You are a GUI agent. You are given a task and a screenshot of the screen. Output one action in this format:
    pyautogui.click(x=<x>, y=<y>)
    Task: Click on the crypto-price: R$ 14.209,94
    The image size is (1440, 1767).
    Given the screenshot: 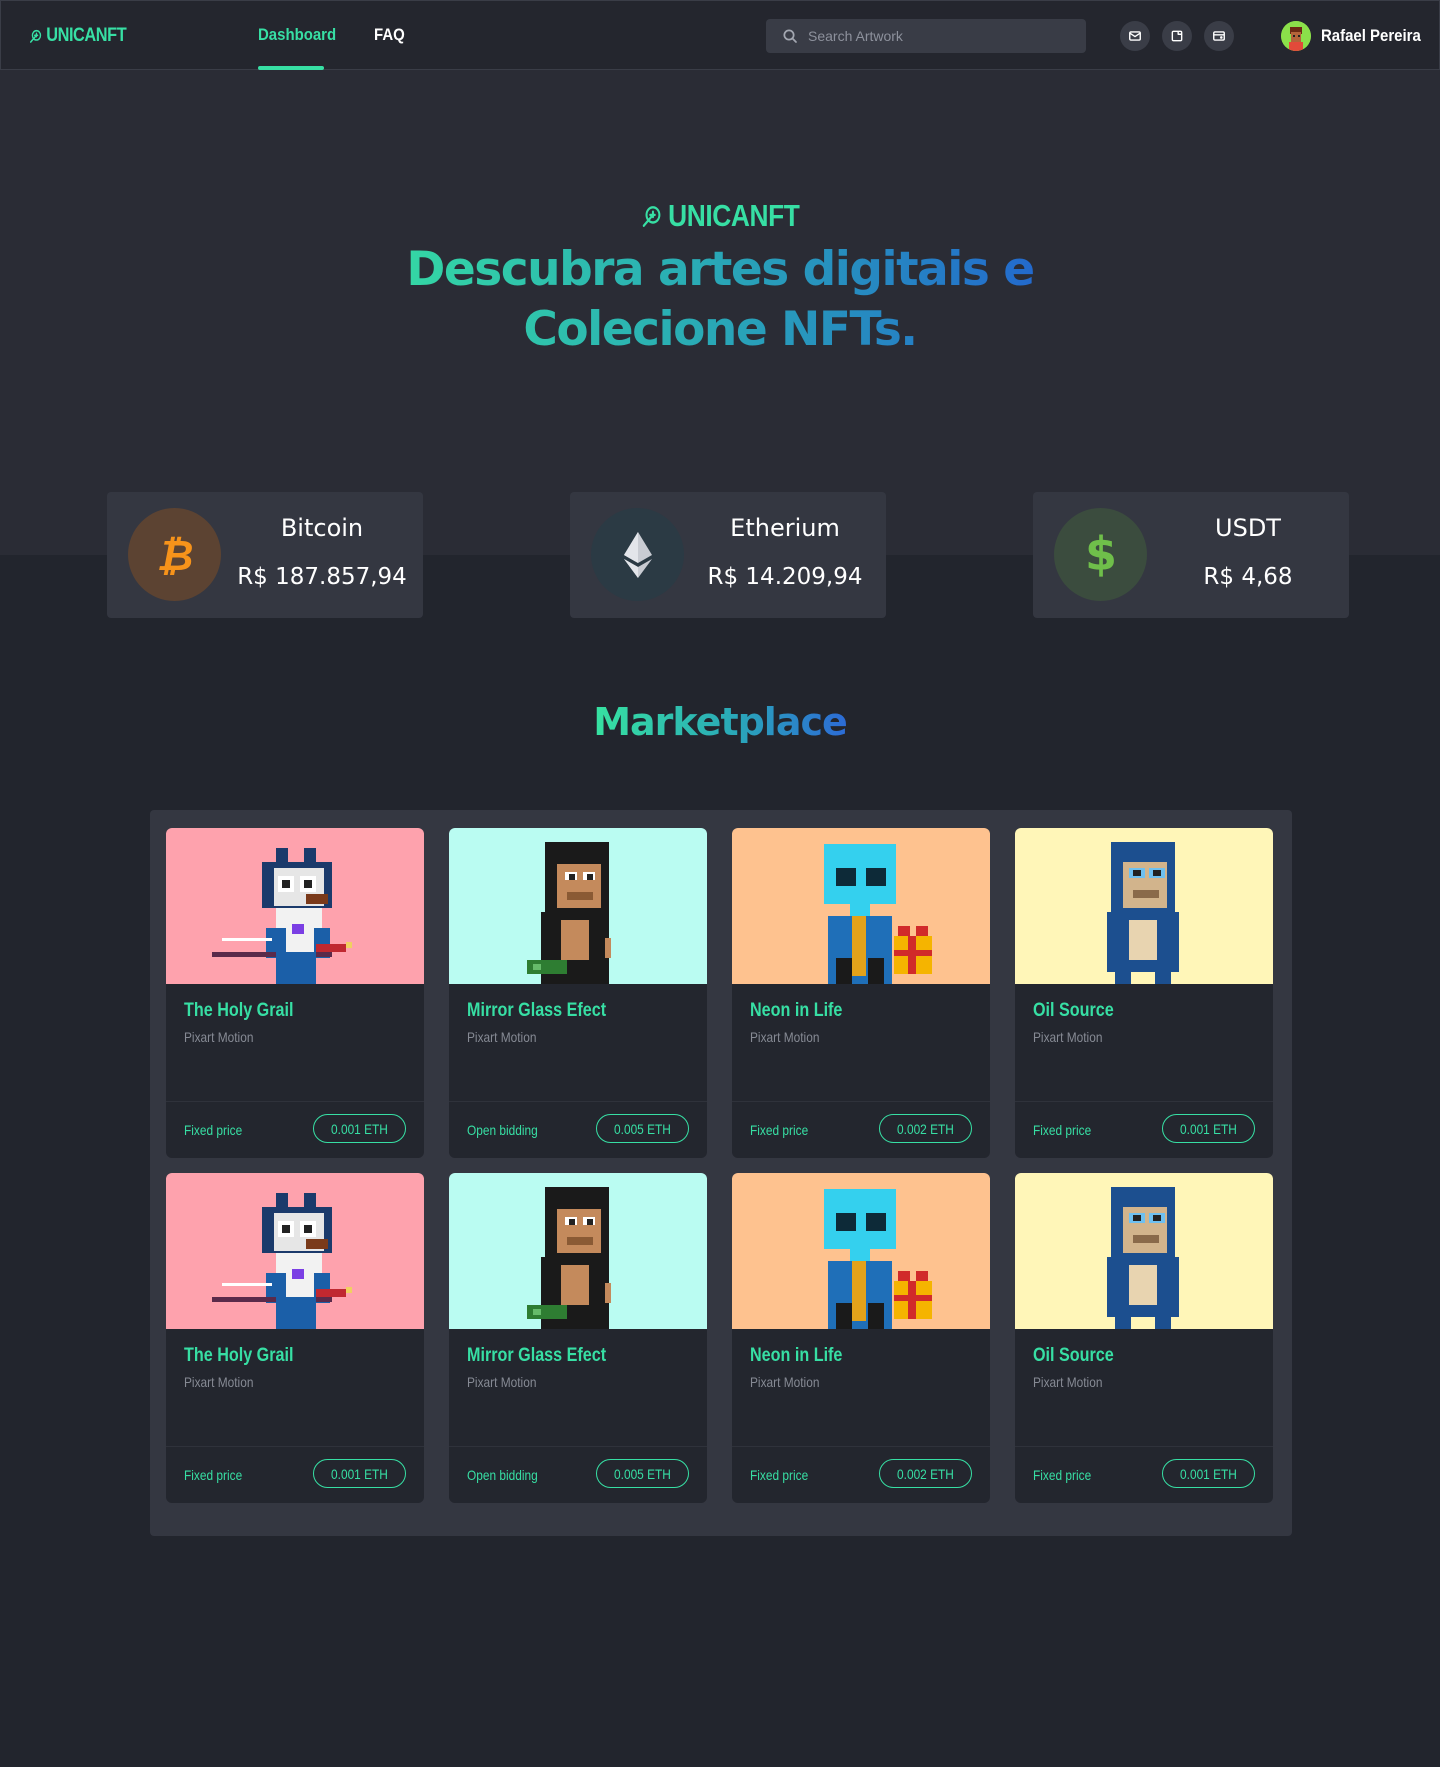 What is the action you would take?
    pyautogui.click(x=785, y=577)
    